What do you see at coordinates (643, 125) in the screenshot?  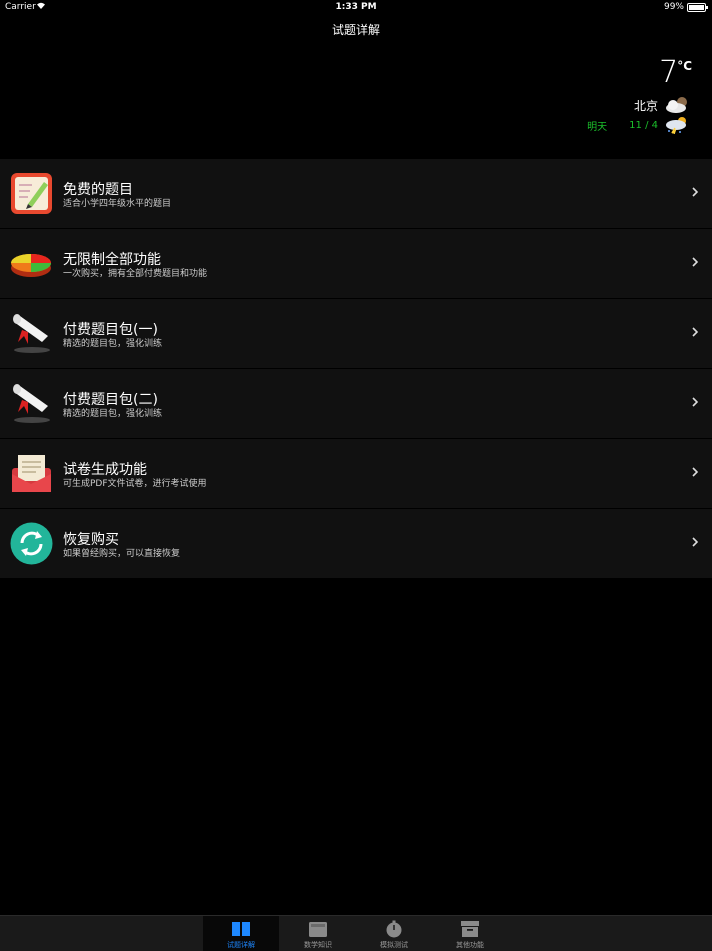 I see `forecast-date: 11 / 4` at bounding box center [643, 125].